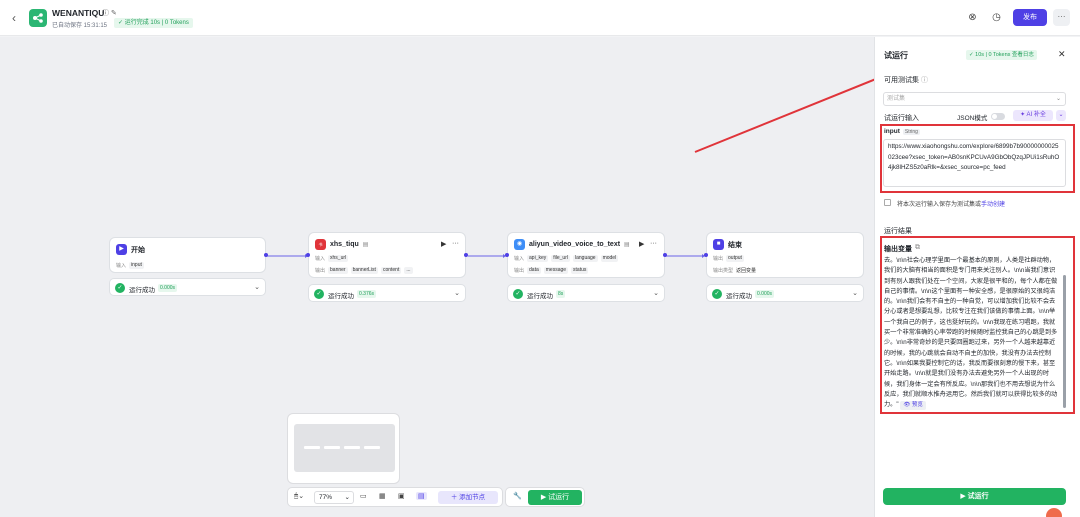 Image resolution: width=1080 pixels, height=517 pixels. I want to click on row-label: 输出类型, so click(723, 271).